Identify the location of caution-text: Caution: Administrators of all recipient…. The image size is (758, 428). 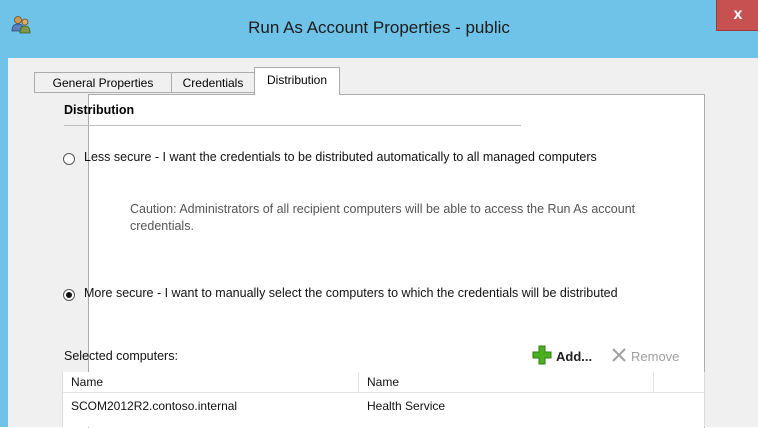
(383, 217).